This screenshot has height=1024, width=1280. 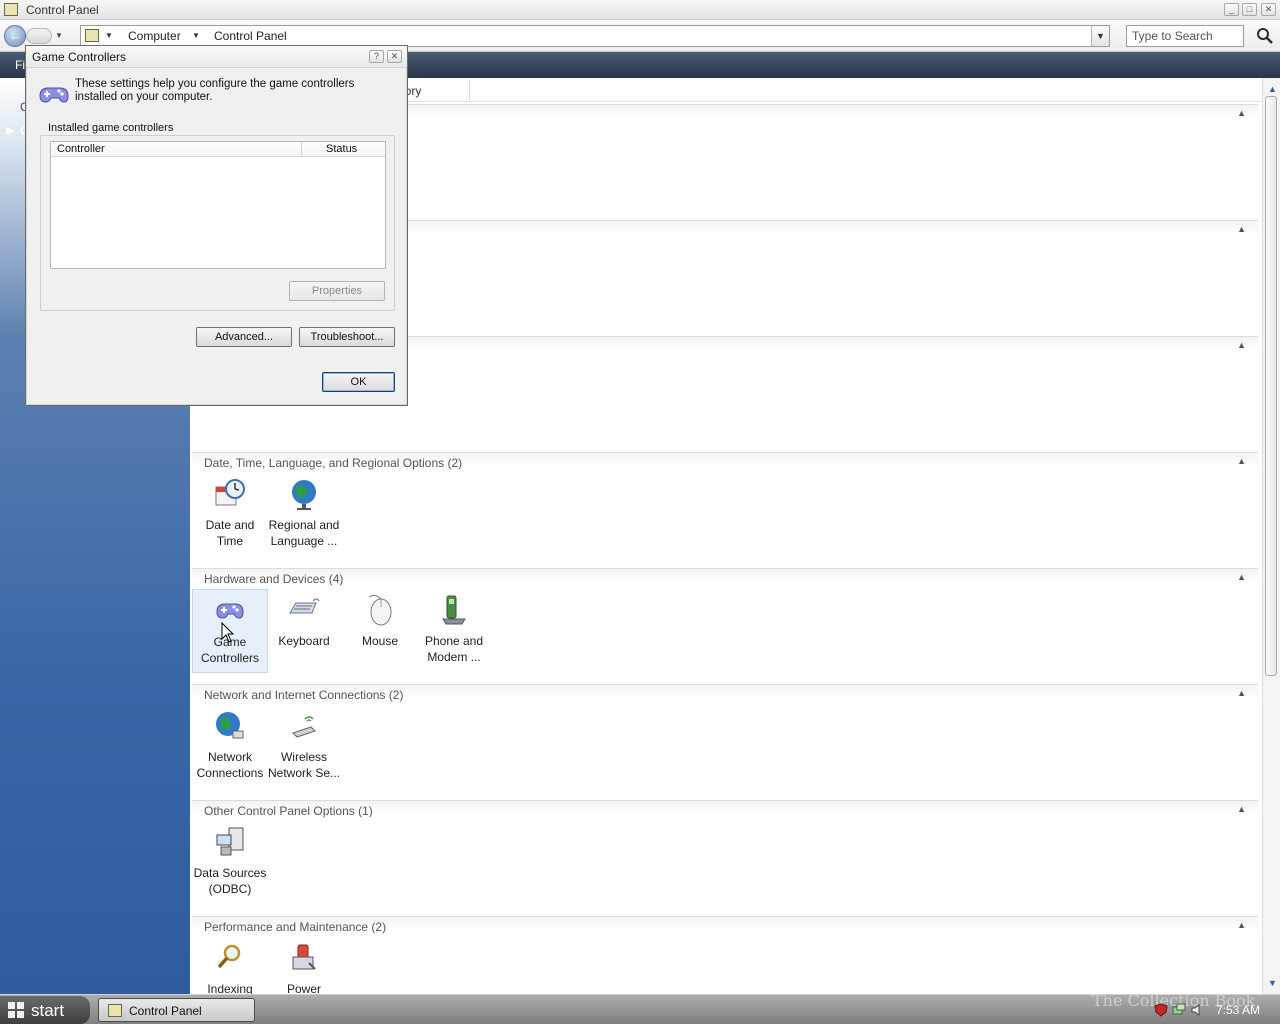 I want to click on help-button: ?, so click(x=376, y=56).